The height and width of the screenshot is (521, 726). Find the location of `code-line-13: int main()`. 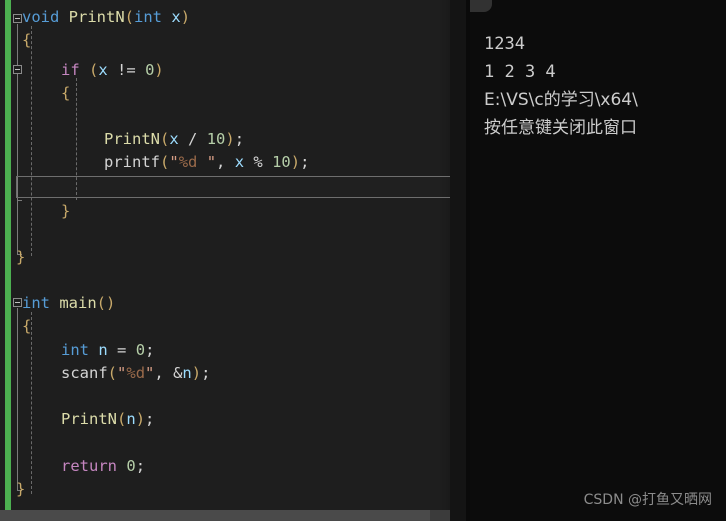

code-line-13: int main() is located at coordinates (68, 303).